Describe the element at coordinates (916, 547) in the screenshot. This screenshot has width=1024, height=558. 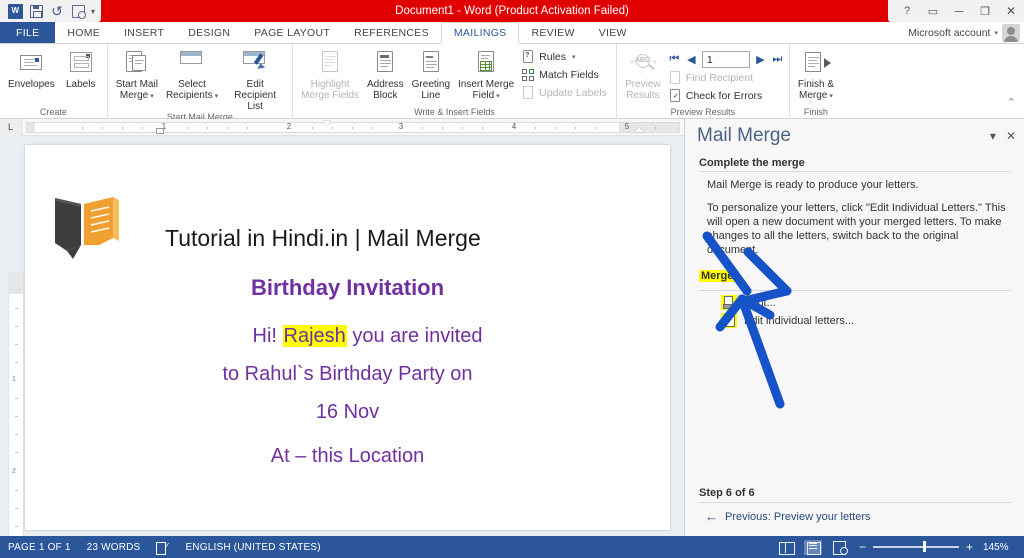
I see `zoom-slider` at that location.